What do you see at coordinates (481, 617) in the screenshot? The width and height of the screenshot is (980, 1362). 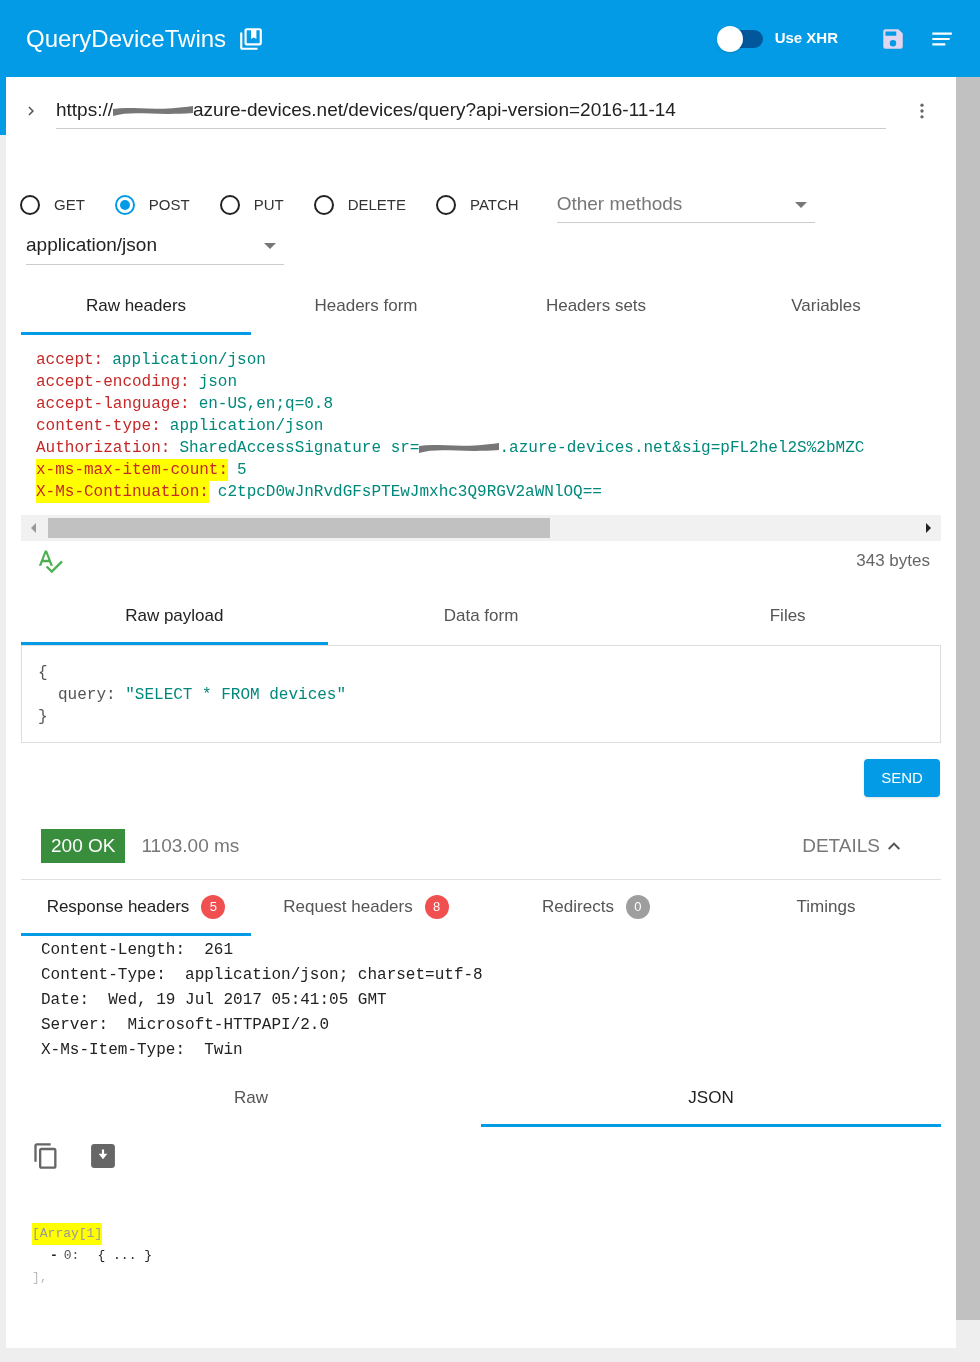 I see `tab: Data form` at bounding box center [481, 617].